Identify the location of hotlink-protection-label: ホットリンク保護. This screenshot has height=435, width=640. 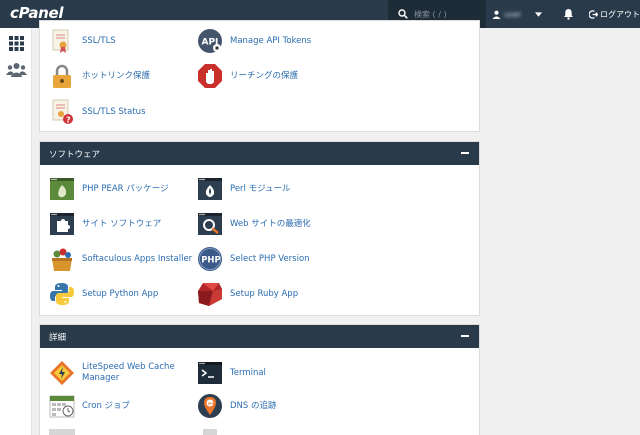
(116, 75).